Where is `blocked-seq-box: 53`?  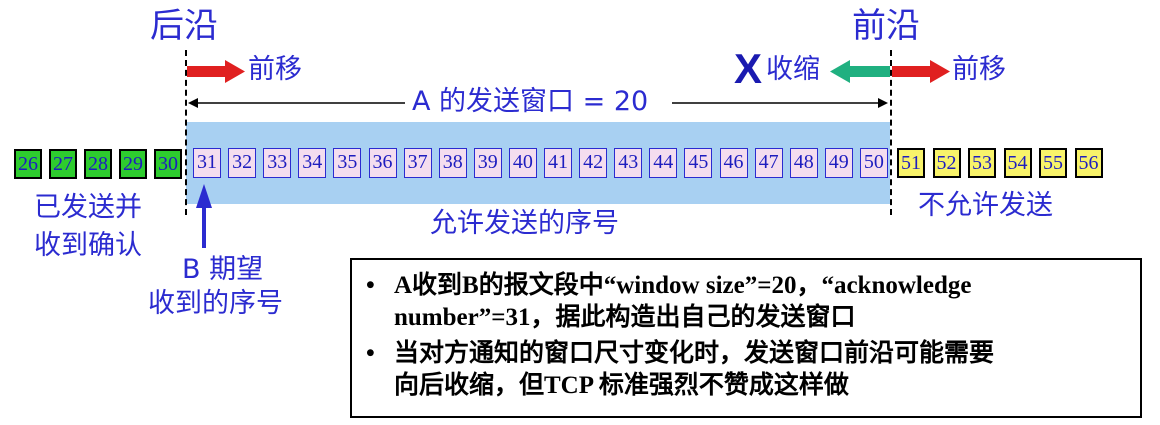 blocked-seq-box: 53 is located at coordinates (982, 163).